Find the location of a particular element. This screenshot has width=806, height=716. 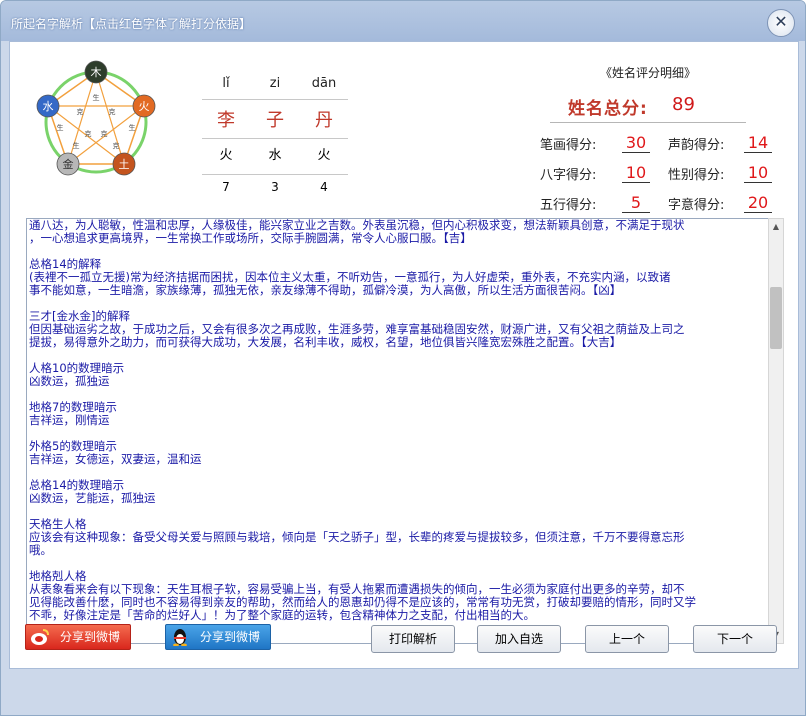

score-value-meaning: 20 is located at coordinates (758, 203).